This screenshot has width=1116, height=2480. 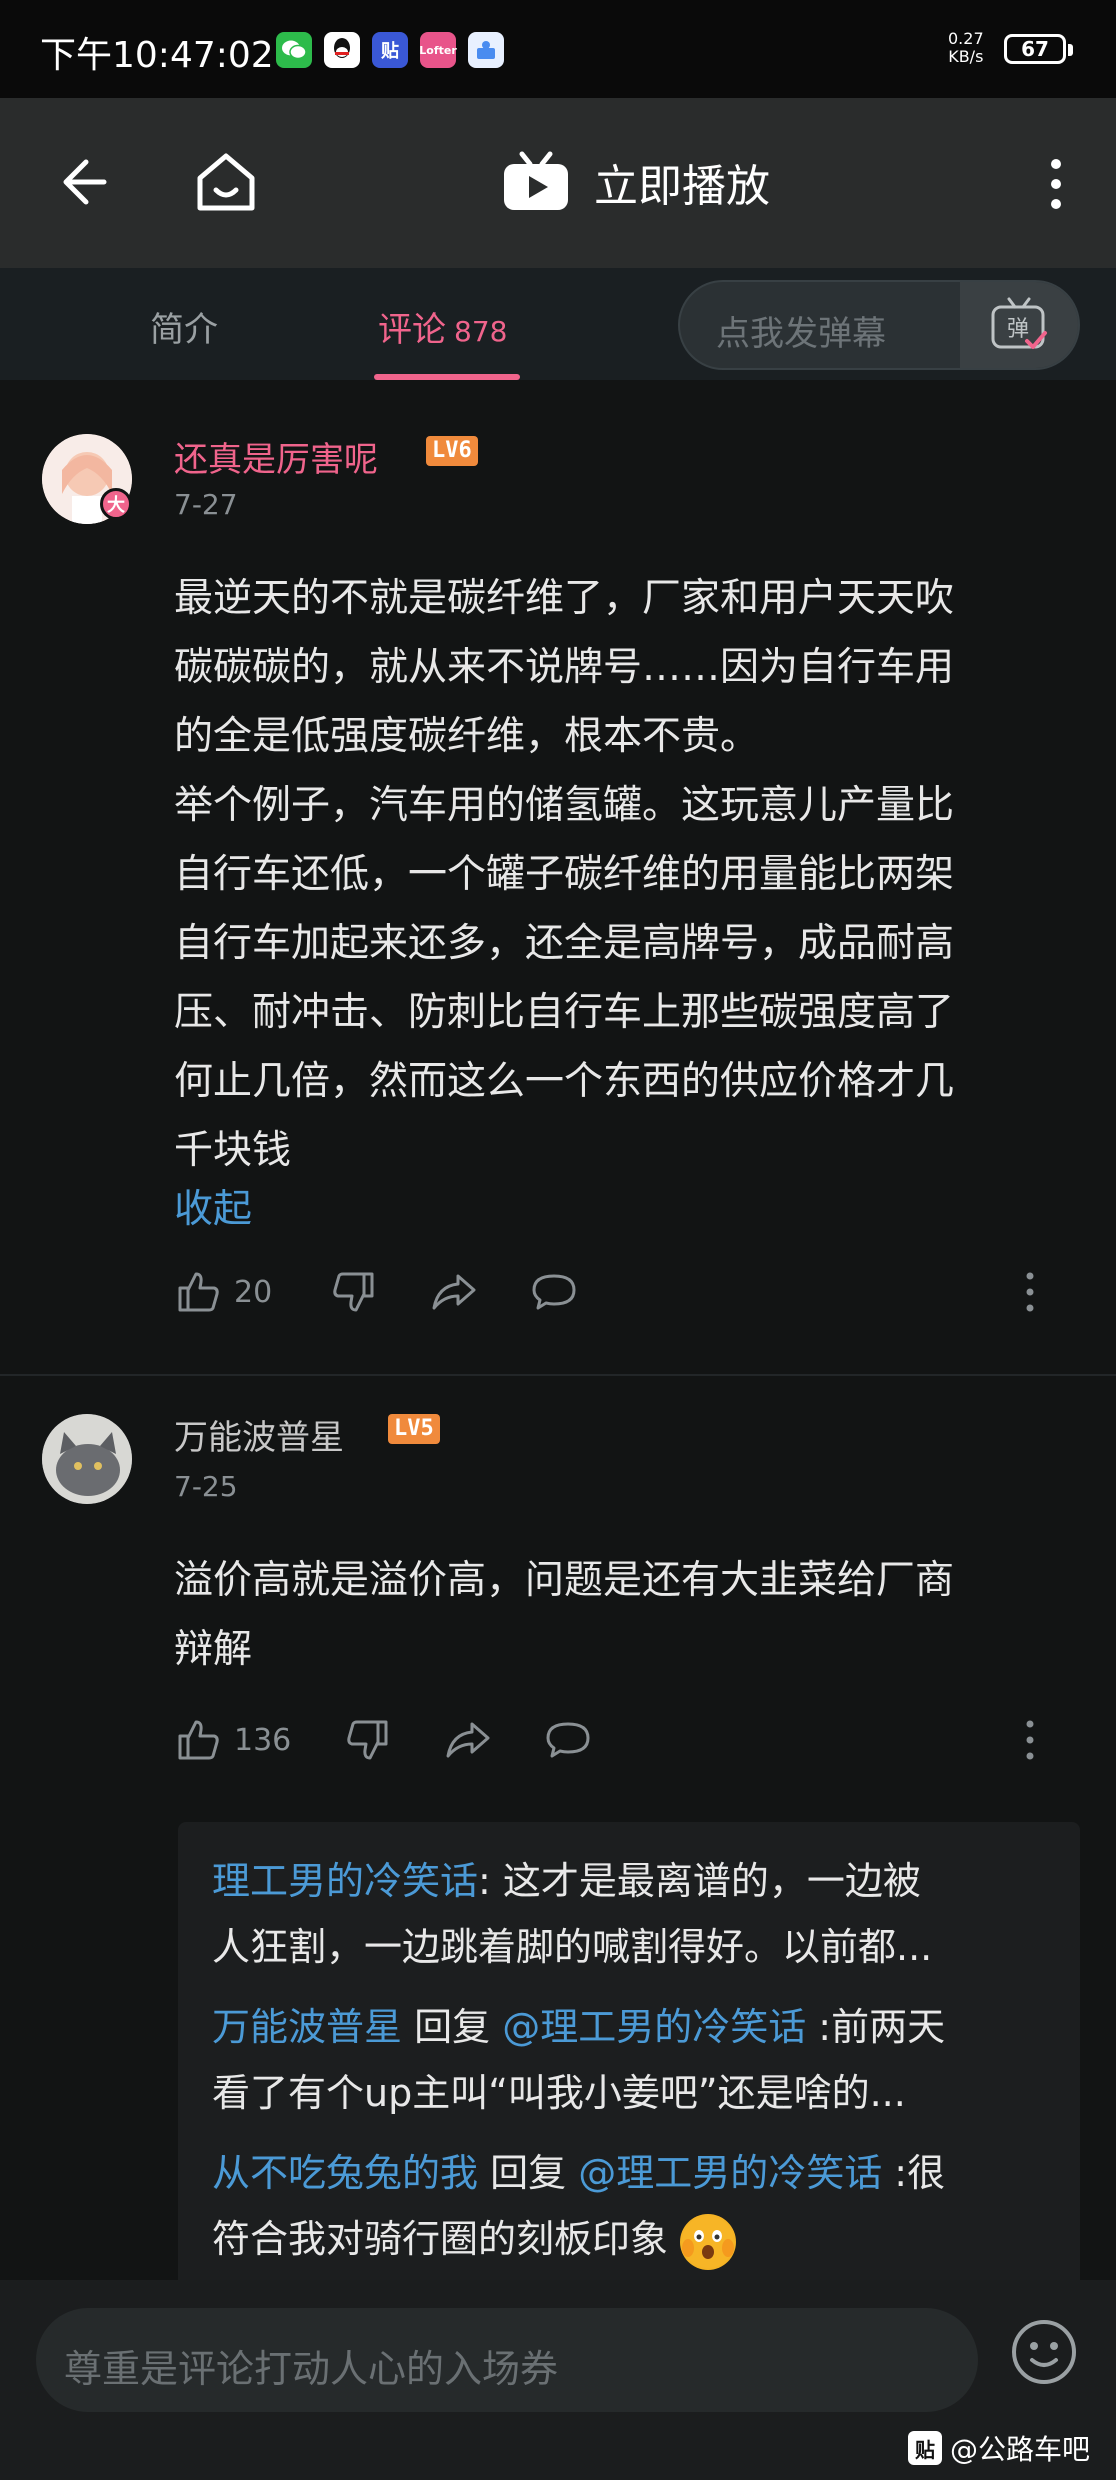 I want to click on watermark: 贴 @公路车吧, so click(x=999, y=2448).